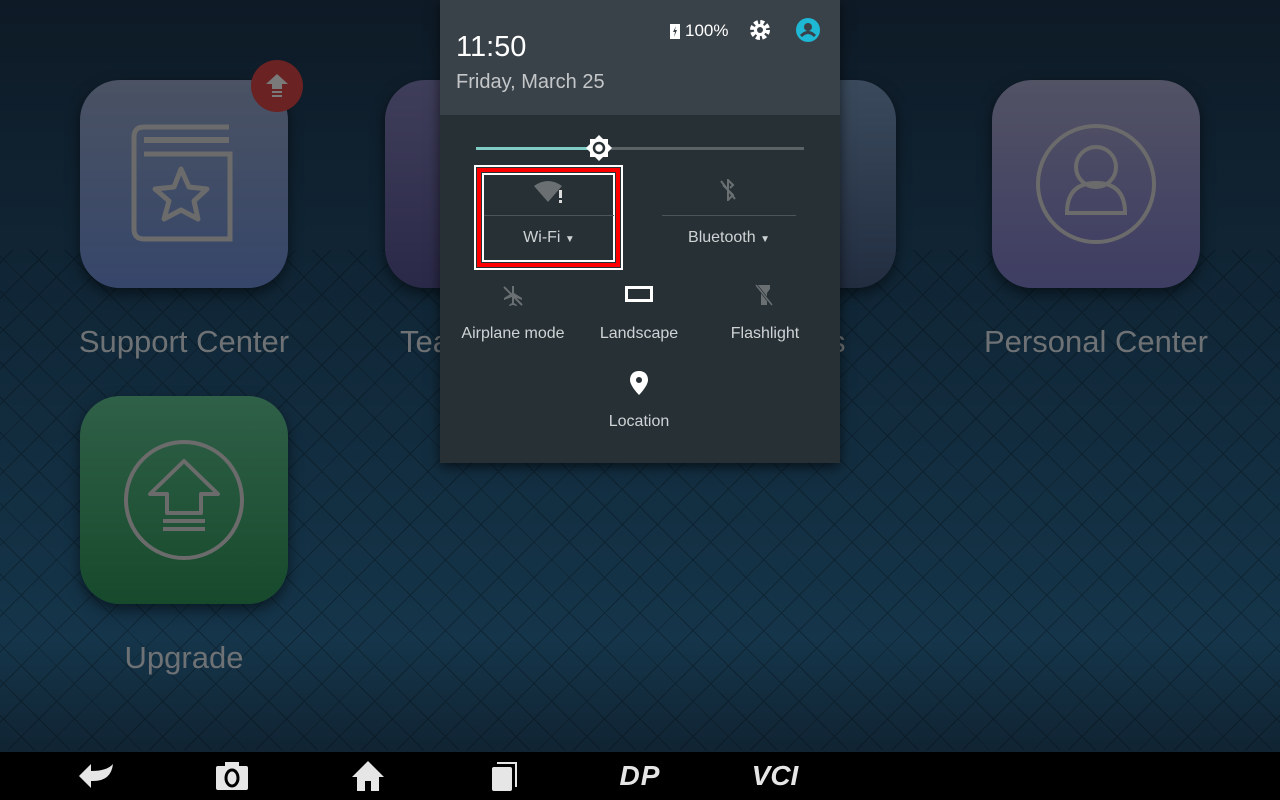  I want to click on recents-icon, so click(504, 776).